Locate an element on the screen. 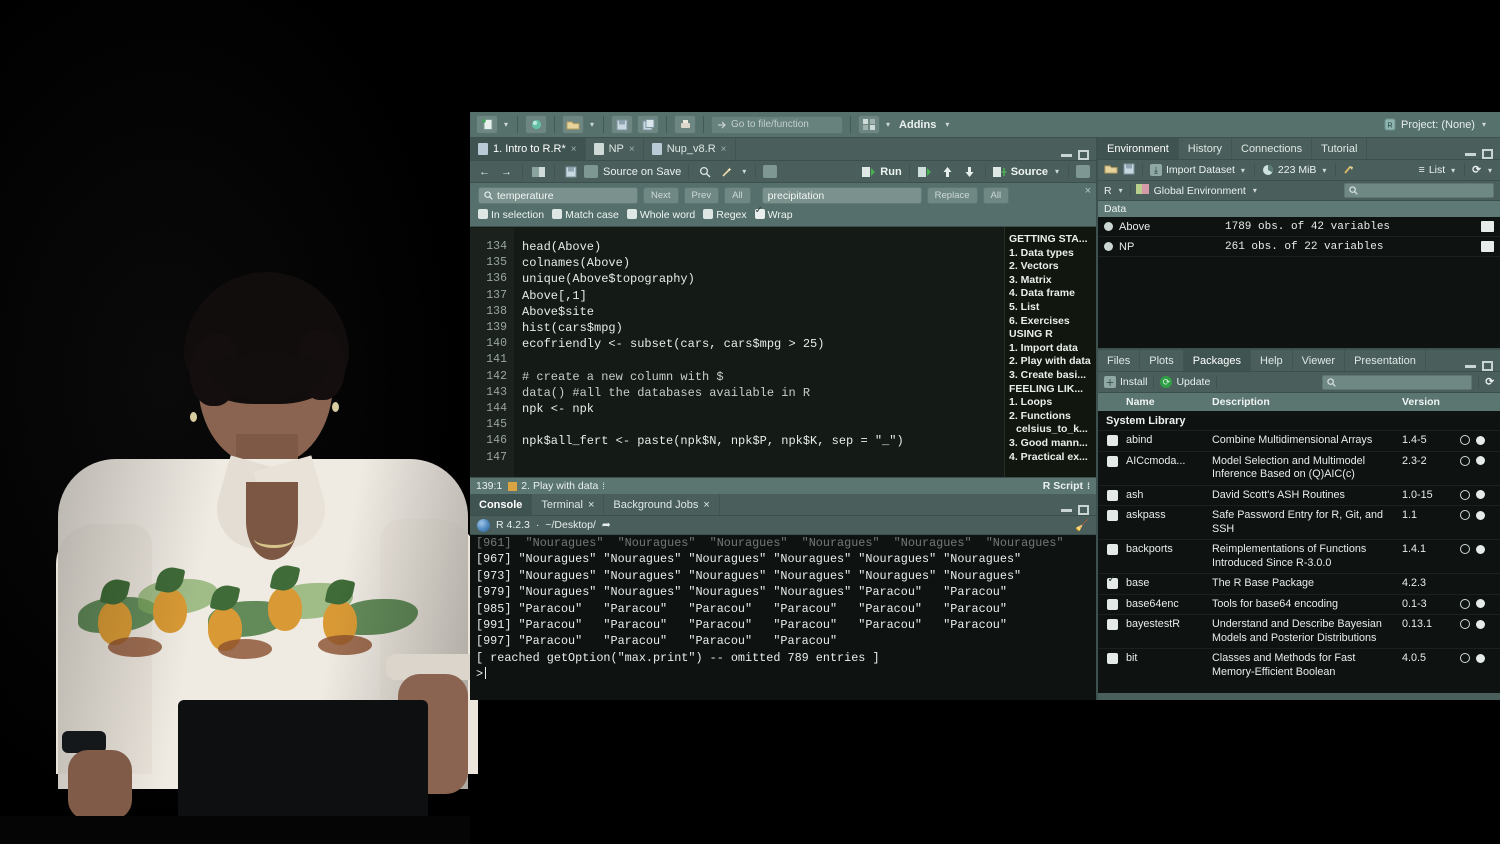  run-button: Run is located at coordinates (882, 172).